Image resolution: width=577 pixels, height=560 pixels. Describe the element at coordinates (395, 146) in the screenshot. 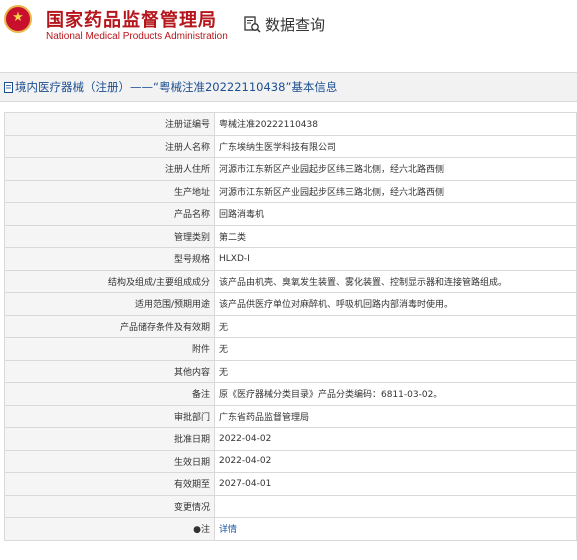

I see `field-value: 广东埃纳生医学科技有限公司` at that location.